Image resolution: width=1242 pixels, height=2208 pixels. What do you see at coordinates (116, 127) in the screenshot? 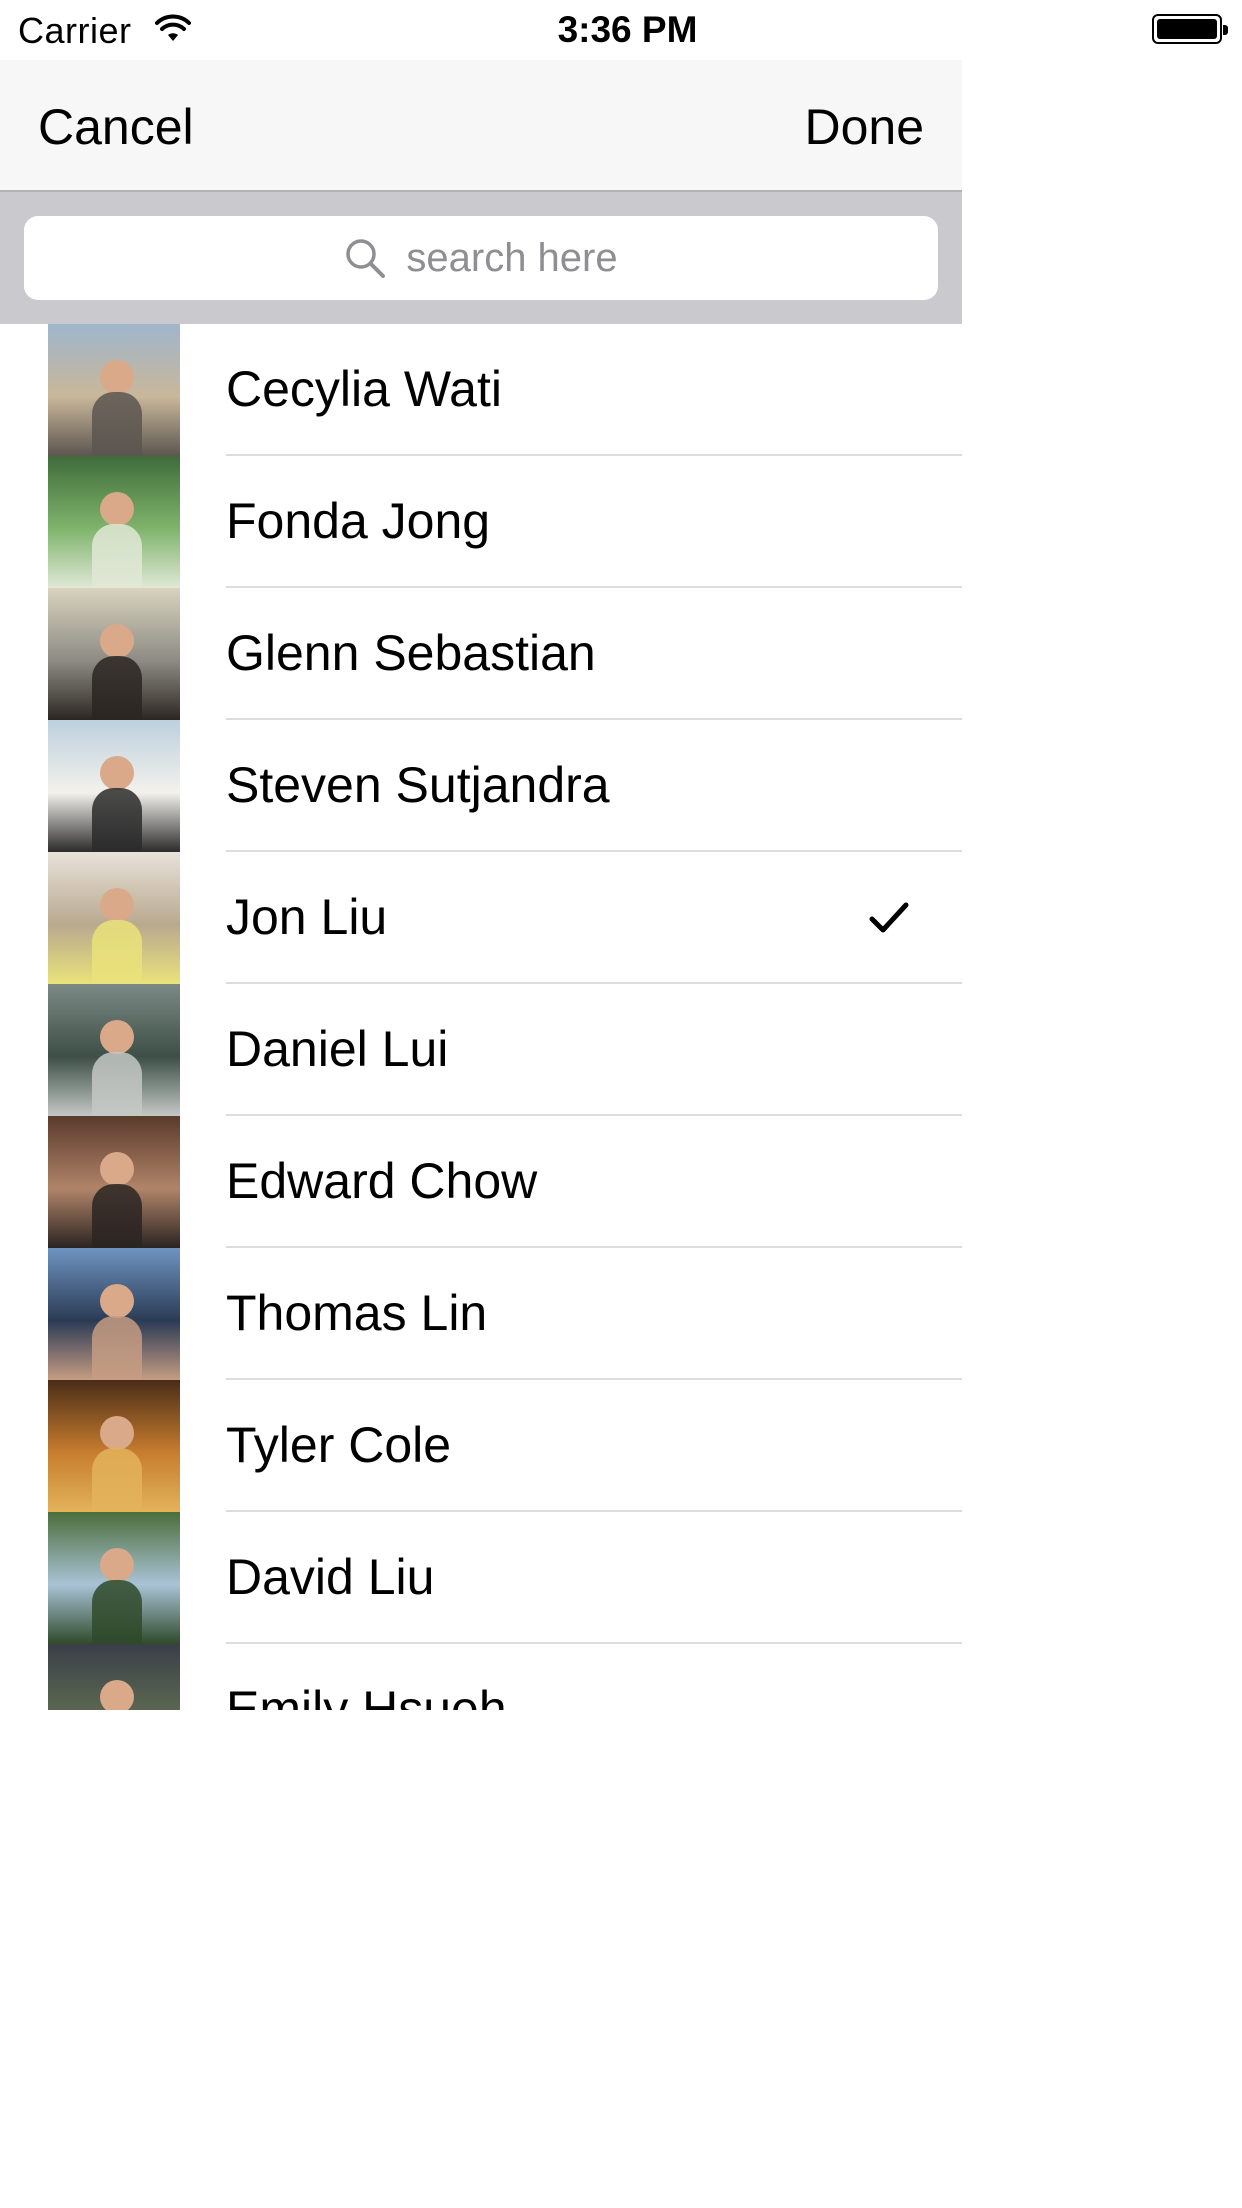
I see `cancel-button: Cancel` at bounding box center [116, 127].